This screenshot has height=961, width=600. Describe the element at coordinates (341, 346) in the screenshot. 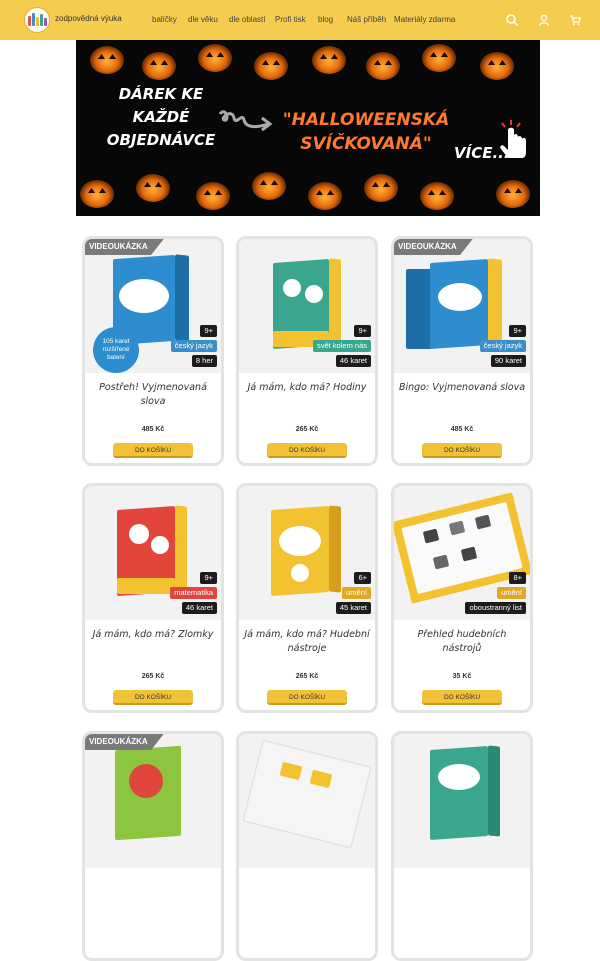

I see `topic-badge: svět kolem nás` at that location.